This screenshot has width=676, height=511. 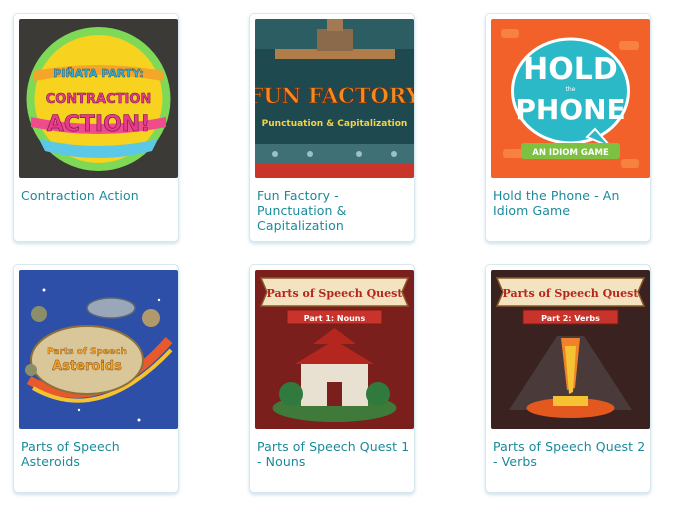 I want to click on game-title-link: Parts of Speech Quest 1 - Nouns, so click(x=335, y=454).